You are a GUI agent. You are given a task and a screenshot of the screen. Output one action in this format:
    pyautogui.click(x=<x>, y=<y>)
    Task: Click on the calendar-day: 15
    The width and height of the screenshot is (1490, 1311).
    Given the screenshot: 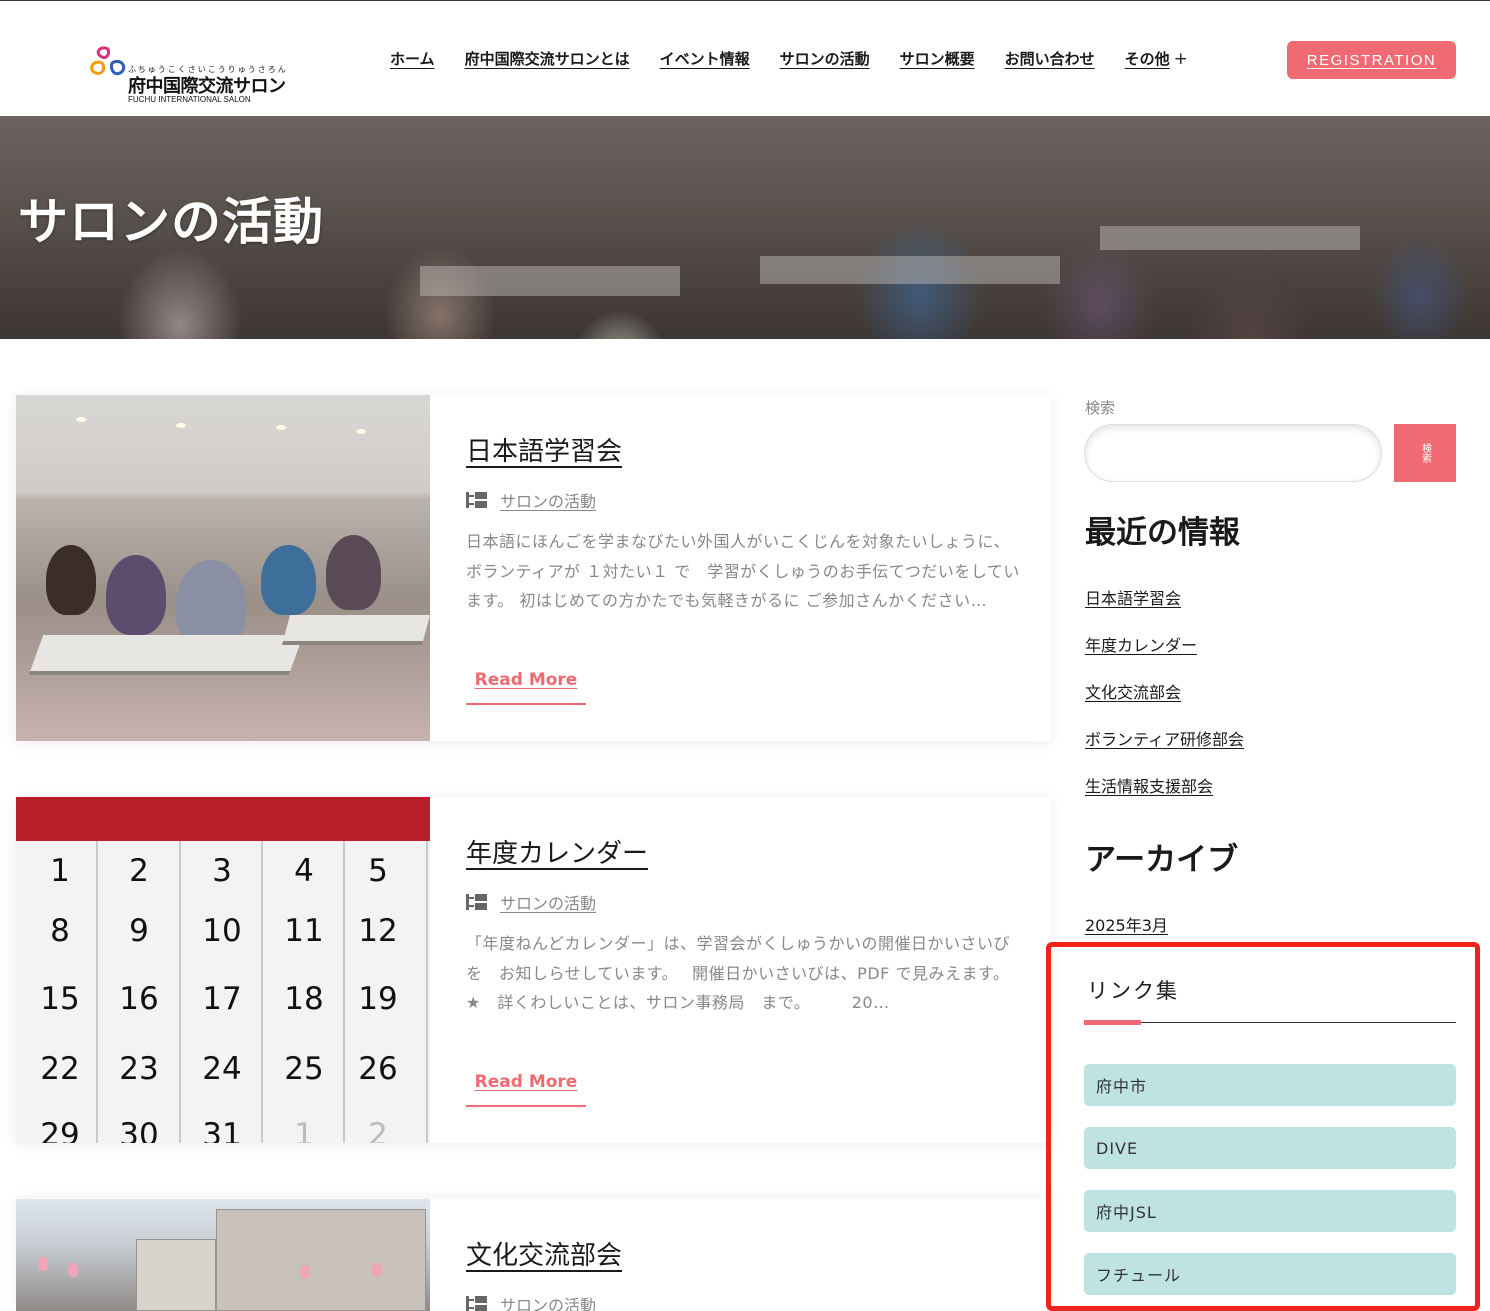 What is the action you would take?
    pyautogui.click(x=60, y=999)
    